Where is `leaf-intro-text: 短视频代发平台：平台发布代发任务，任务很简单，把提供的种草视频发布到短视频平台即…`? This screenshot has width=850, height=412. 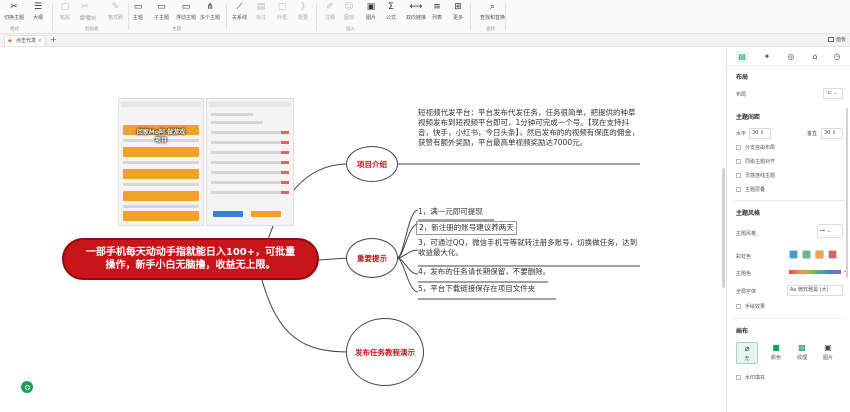 leaf-intro-text: 短视频代发平台：平台发布代发任务，任务很简单，把提供的种草视频发布到短视频平台即… is located at coordinates (529, 128).